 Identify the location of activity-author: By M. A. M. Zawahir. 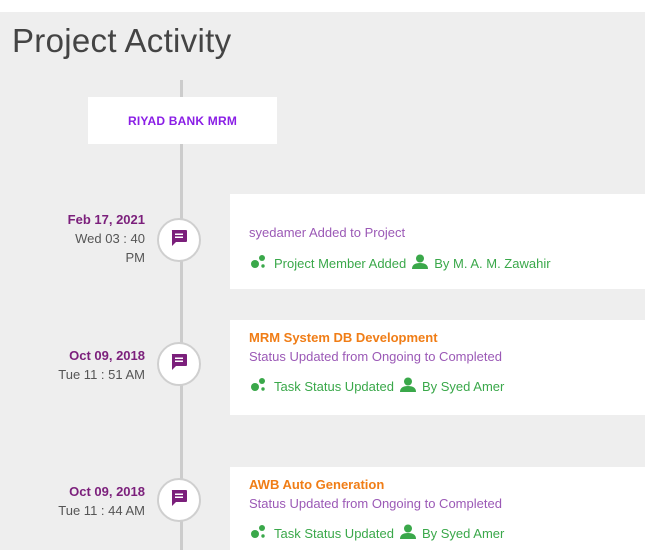
(492, 263).